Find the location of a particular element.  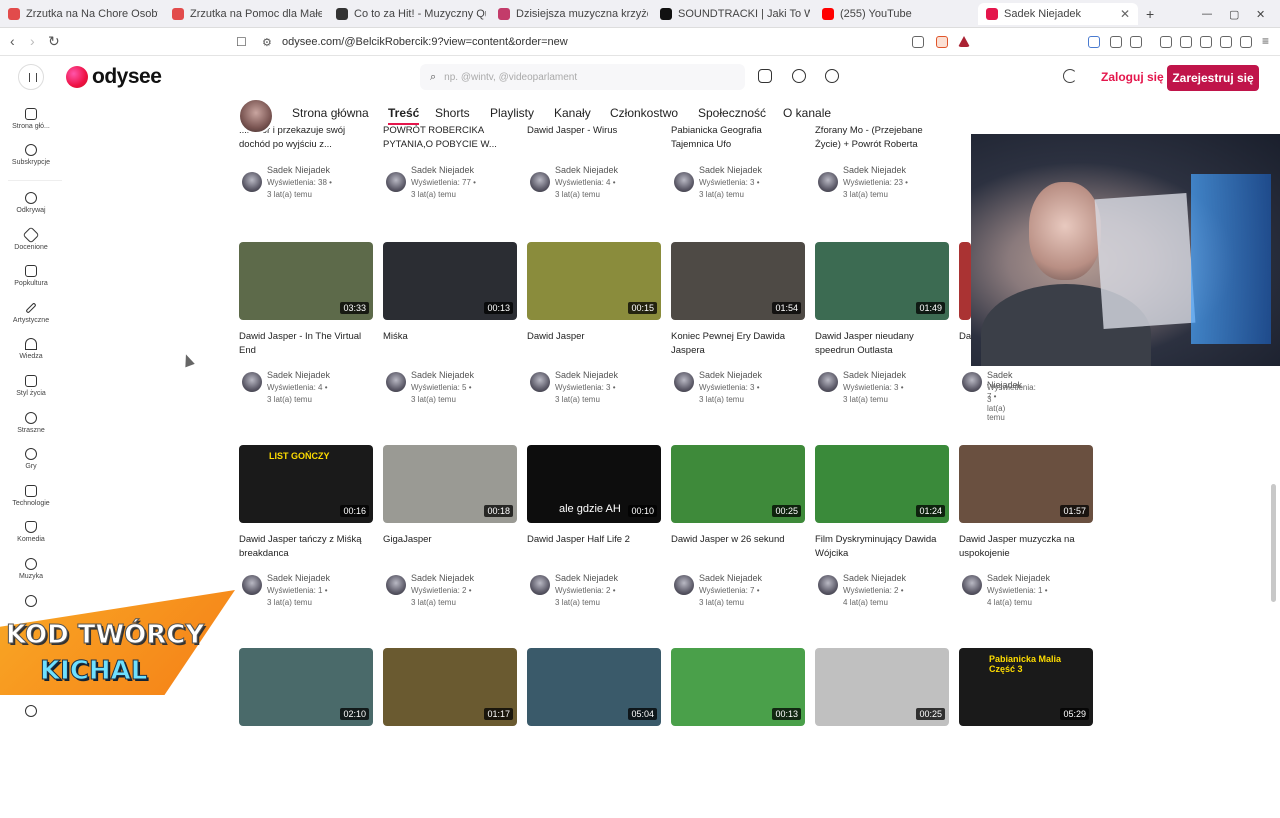

browser-tab: Zrzutka na Na Chore Osoby - Dawid is located at coordinates (83, 14).